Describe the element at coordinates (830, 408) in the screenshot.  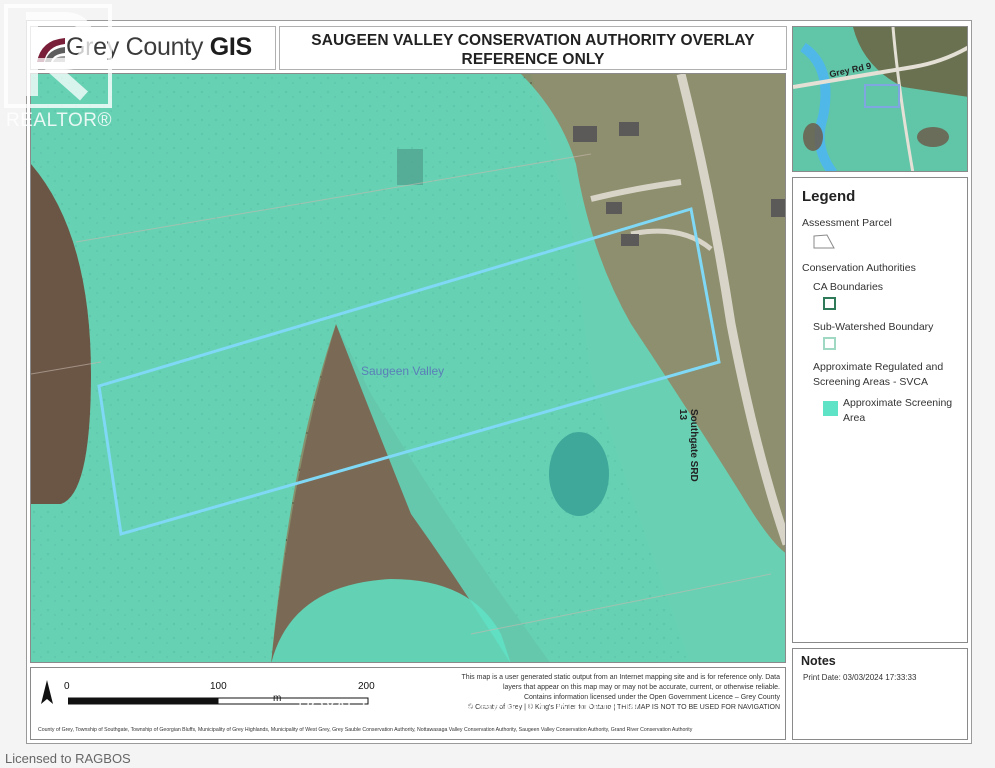
I see `screening-area-swatch-icon` at that location.